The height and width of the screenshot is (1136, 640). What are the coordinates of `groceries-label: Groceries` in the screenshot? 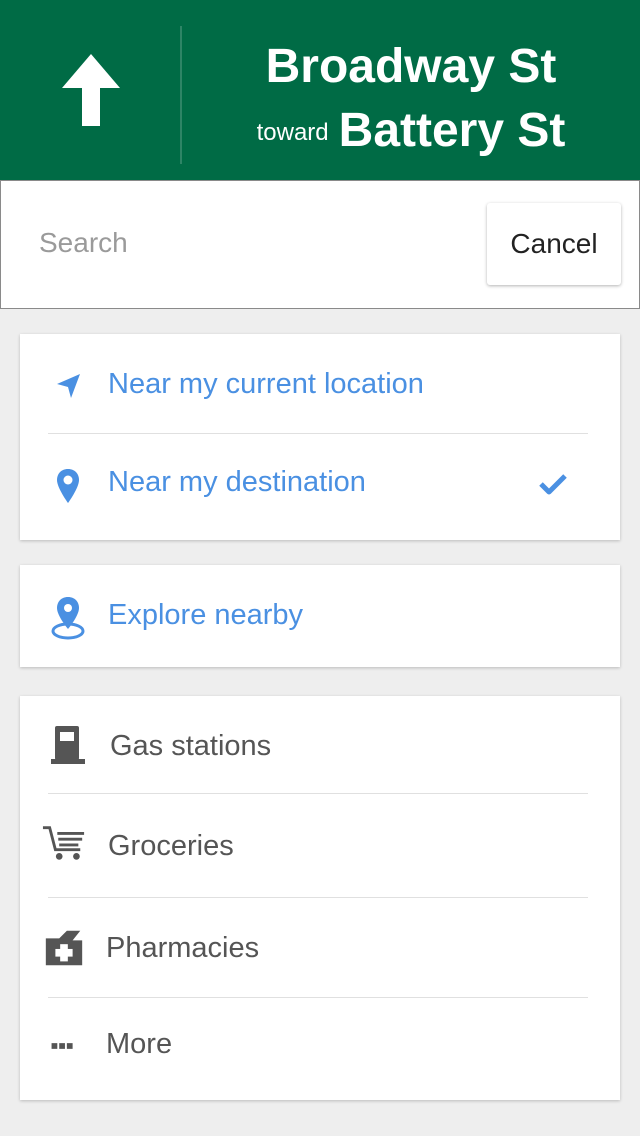 It's located at (171, 846).